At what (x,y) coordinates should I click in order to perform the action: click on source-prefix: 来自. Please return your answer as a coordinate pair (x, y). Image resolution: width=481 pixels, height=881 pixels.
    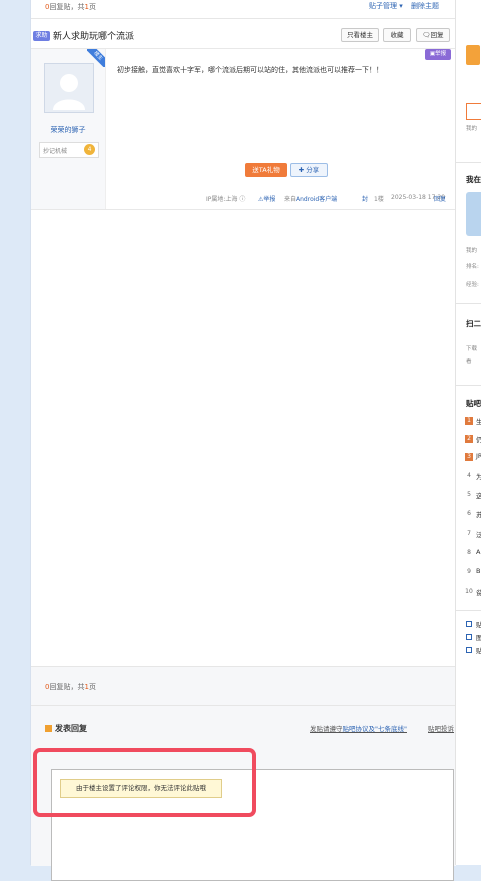
    Looking at the image, I should click on (290, 199).